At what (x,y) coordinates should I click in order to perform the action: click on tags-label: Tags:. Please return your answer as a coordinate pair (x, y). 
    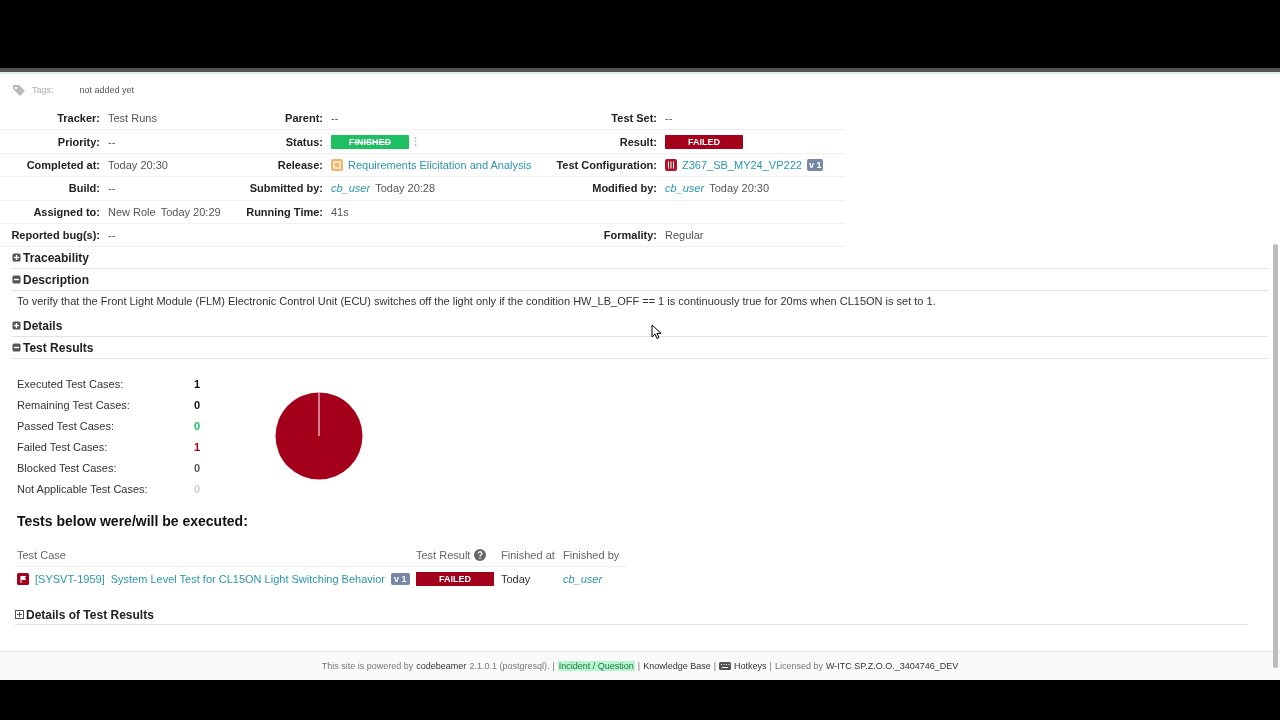
    Looking at the image, I should click on (43, 90).